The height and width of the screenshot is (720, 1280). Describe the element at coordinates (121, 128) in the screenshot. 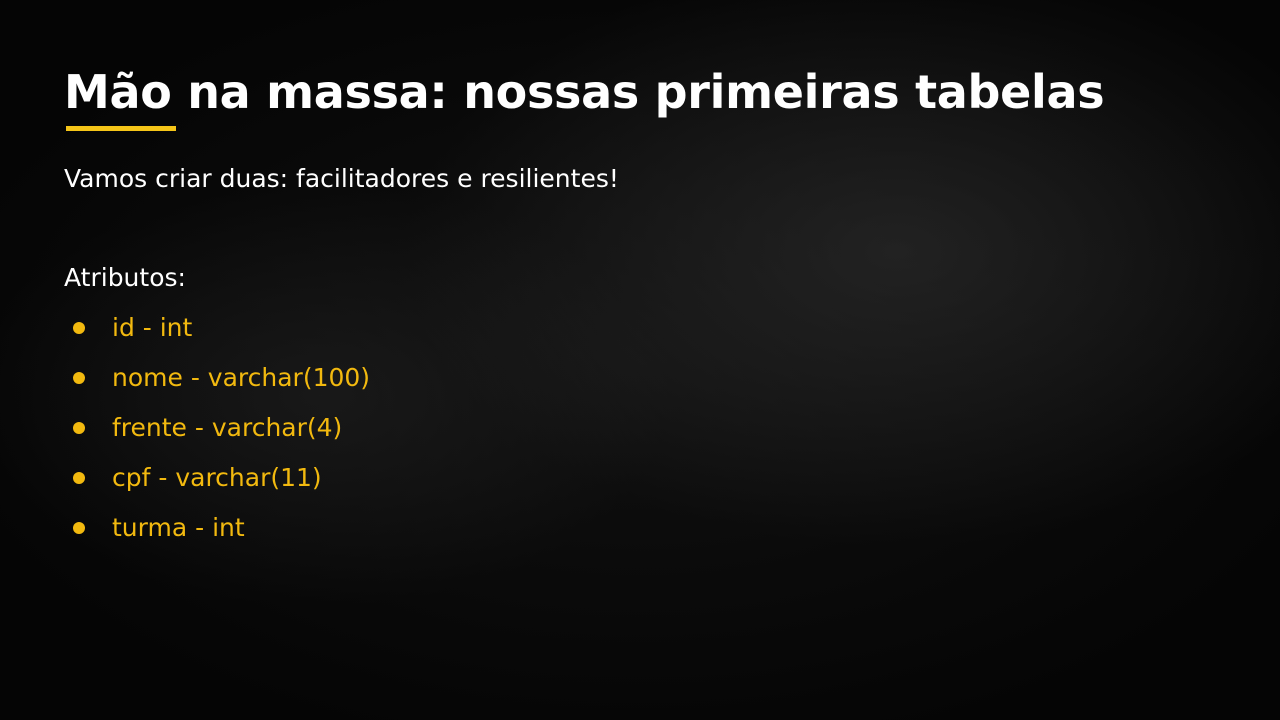

I see `title-underline` at that location.